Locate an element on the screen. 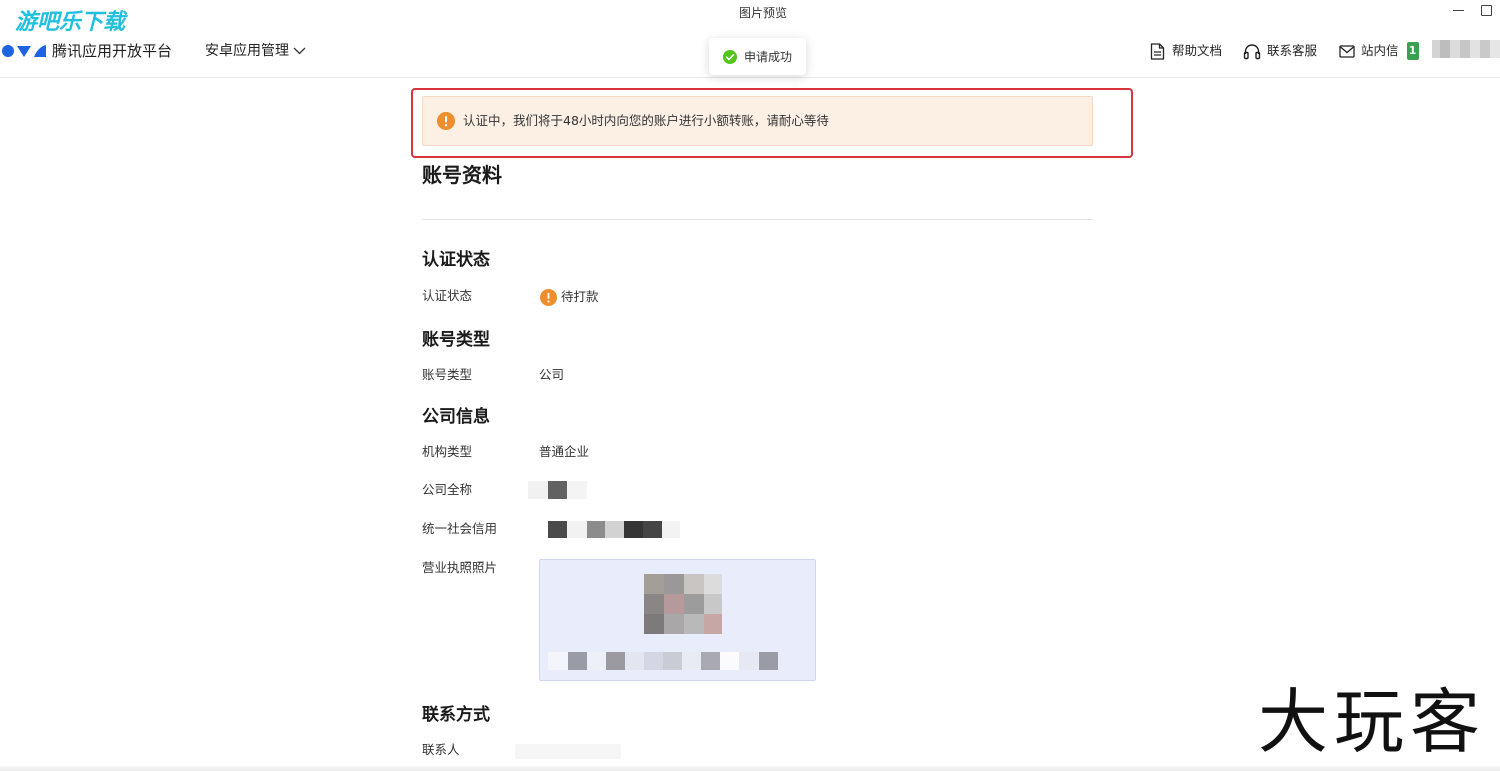 This screenshot has width=1500, height=771. android-app-management-menu: 安卓应用管理 is located at coordinates (255, 51).